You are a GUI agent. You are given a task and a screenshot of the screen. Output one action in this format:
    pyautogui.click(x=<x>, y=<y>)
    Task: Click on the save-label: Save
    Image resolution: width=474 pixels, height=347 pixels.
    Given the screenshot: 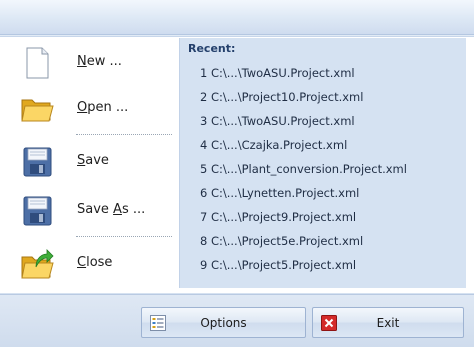 What is the action you would take?
    pyautogui.click(x=93, y=160)
    